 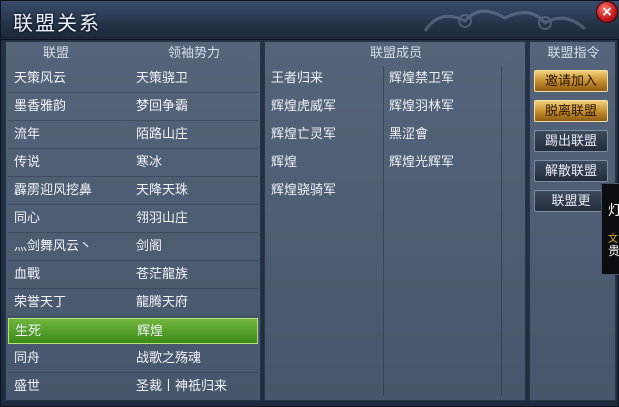 I want to click on alliance-name: 天策风云, so click(x=40, y=78).